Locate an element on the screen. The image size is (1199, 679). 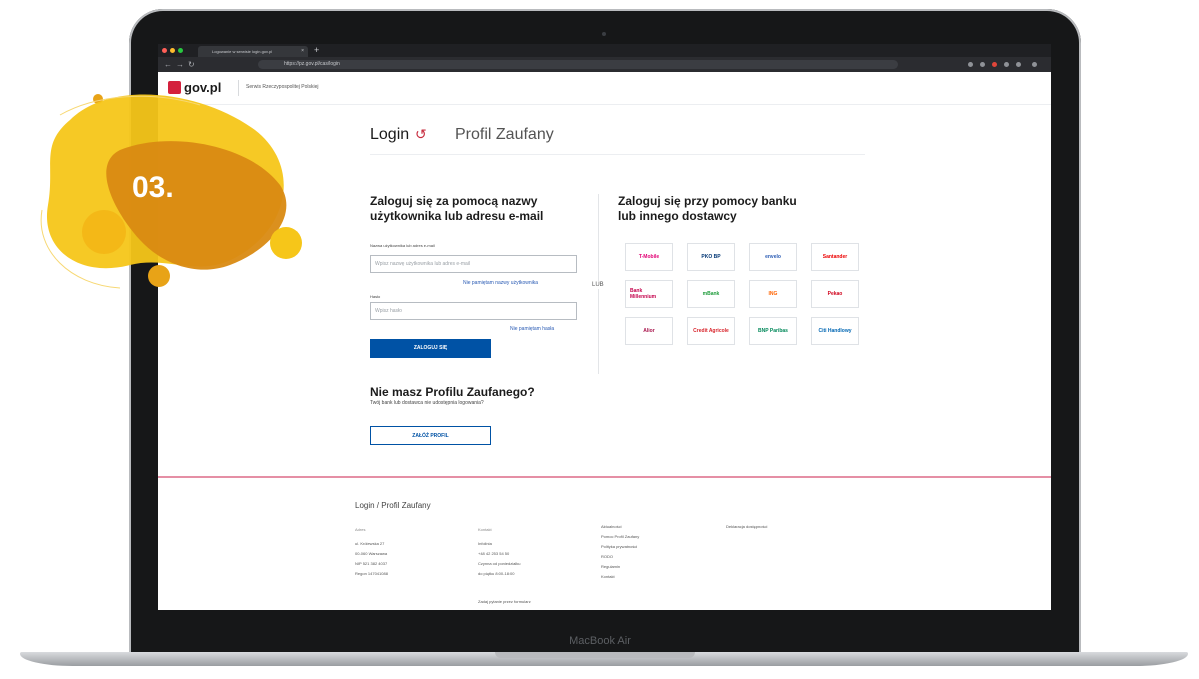
footer-col2-line: +48 42 253 54 50 is located at coordinates (499, 554).